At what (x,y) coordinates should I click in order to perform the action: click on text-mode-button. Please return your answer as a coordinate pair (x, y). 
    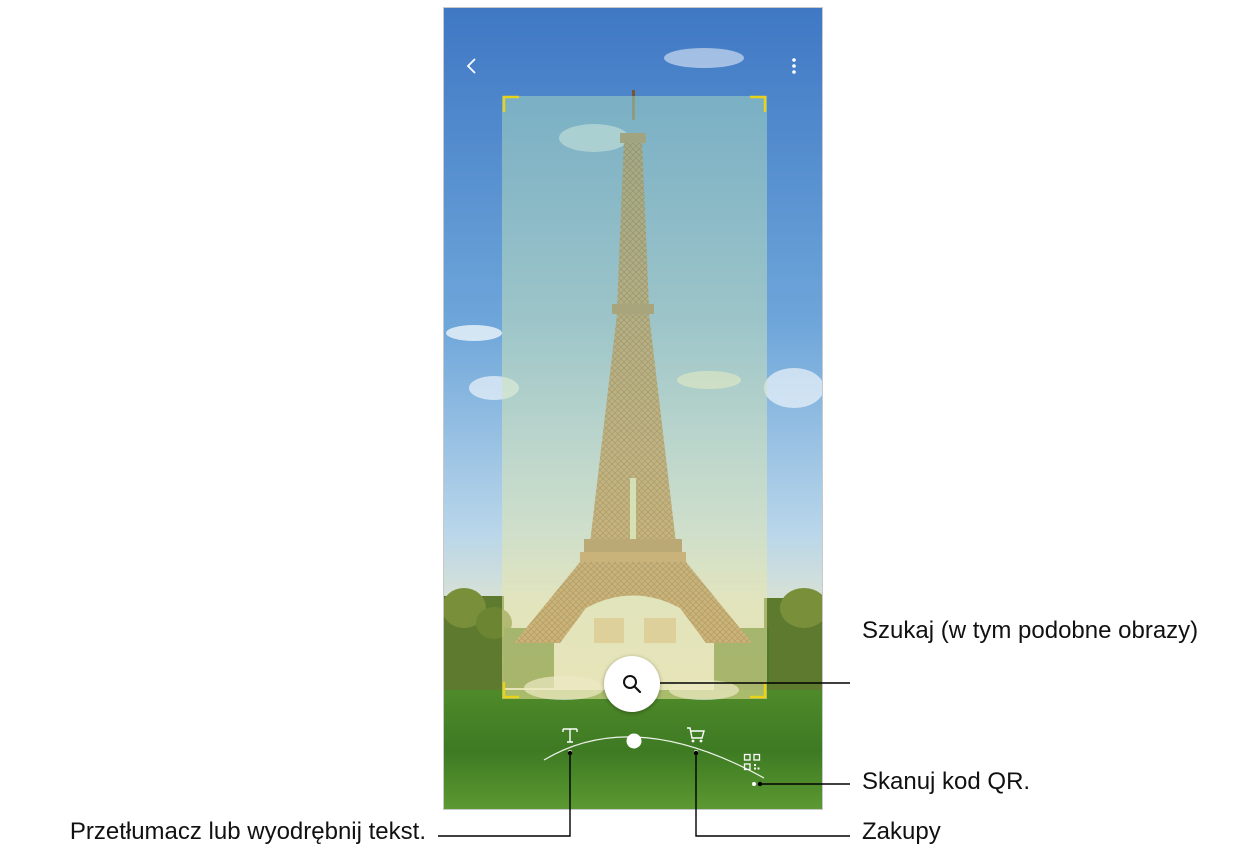
    Looking at the image, I should click on (570, 735).